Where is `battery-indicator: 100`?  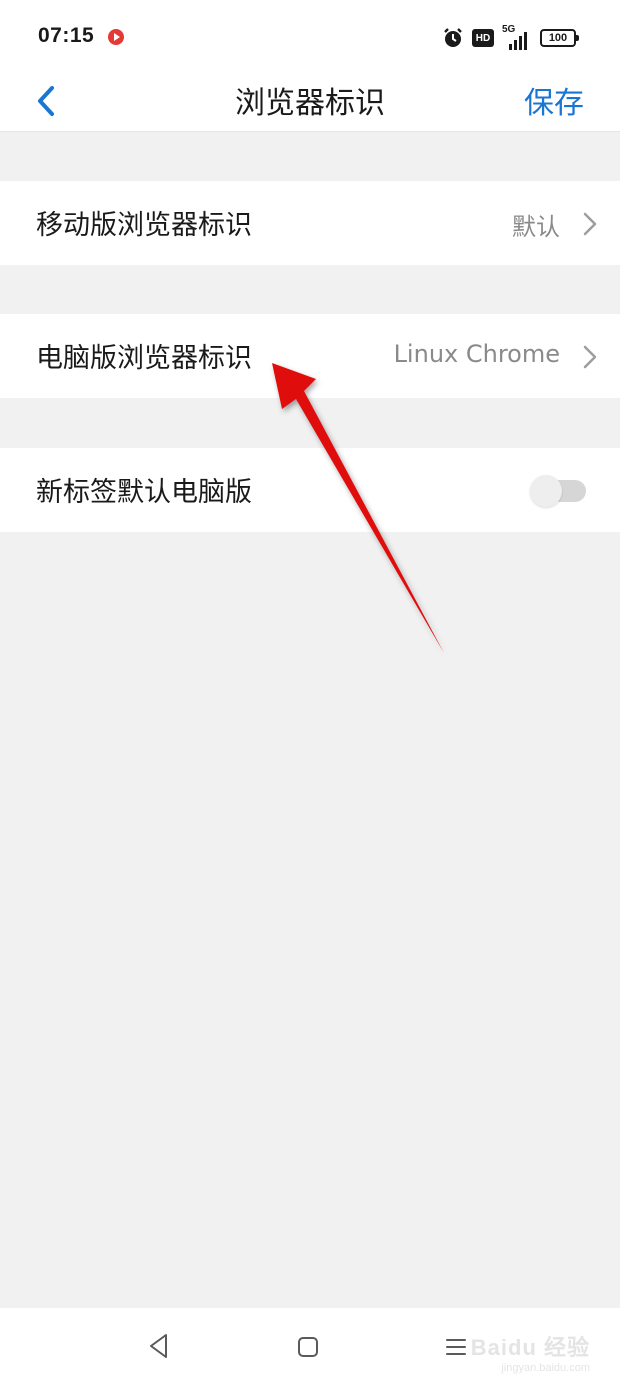 battery-indicator: 100 is located at coordinates (559, 38).